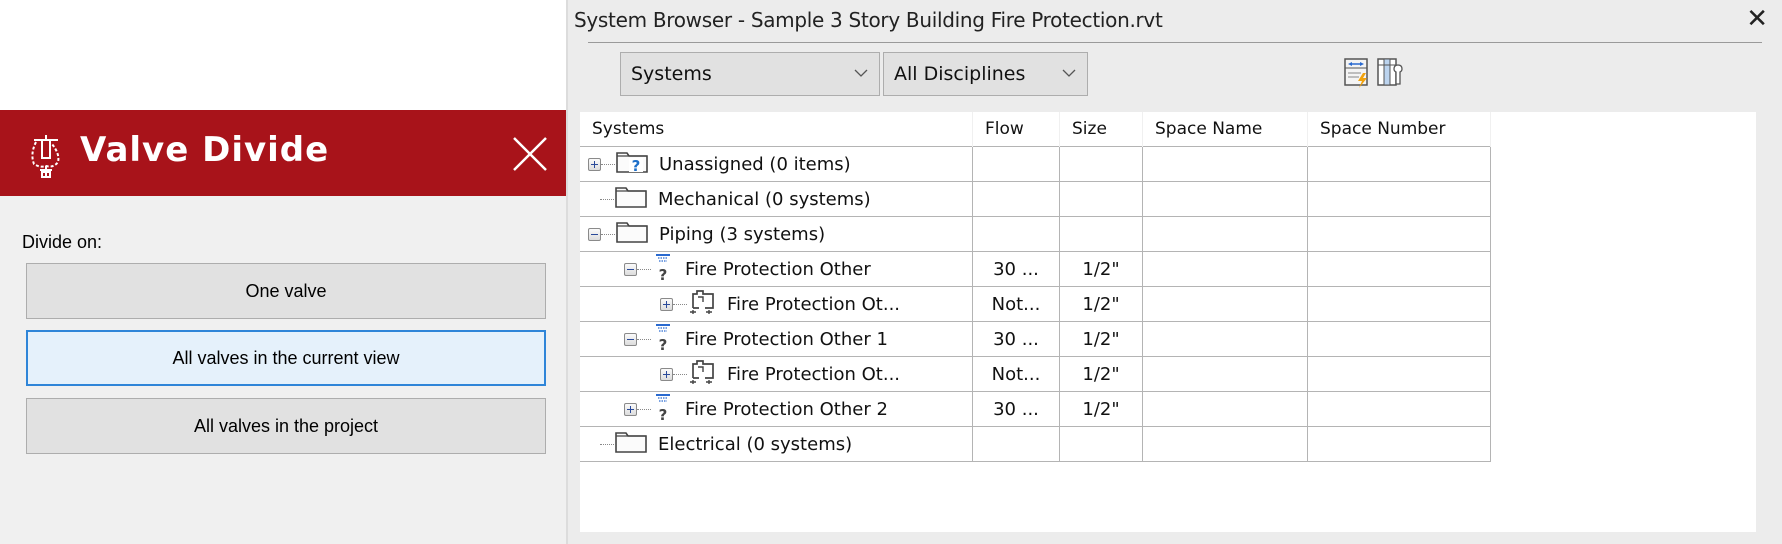 This screenshot has height=544, width=1782. I want to click on tree-row: ? Fire Protection Other 2 30 ... 1/2", so click(1035, 409).